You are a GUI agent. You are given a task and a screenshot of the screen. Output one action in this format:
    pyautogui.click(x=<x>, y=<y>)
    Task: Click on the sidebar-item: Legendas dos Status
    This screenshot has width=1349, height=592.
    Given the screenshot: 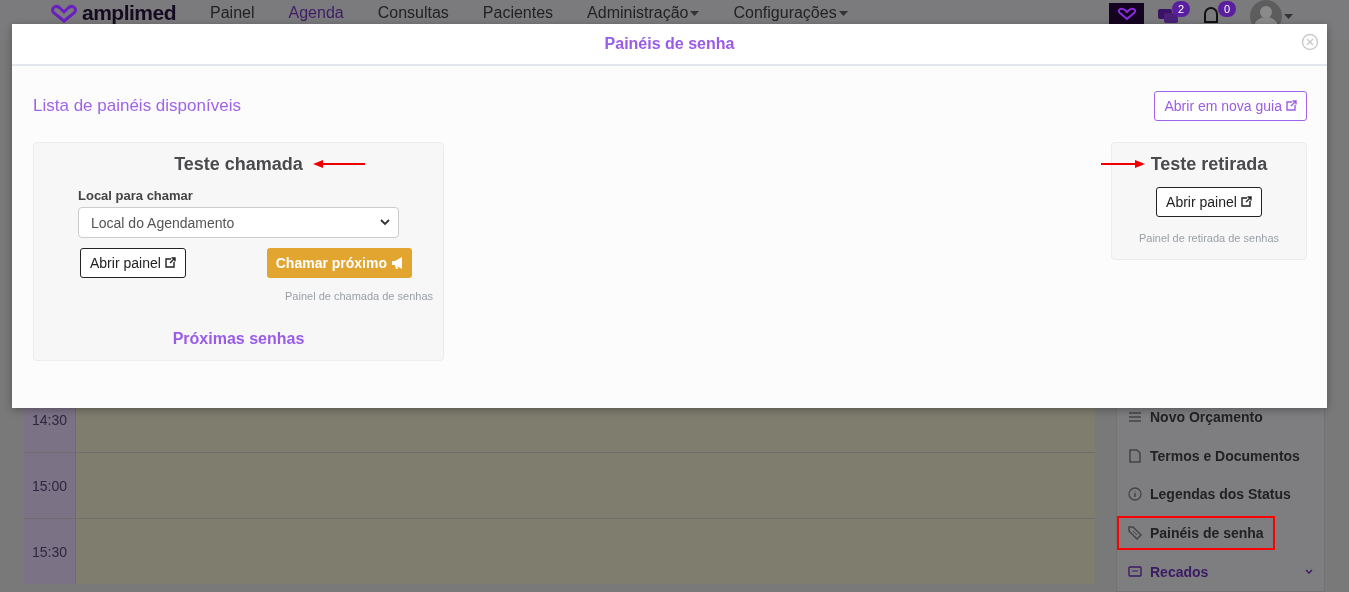 What is the action you would take?
    pyautogui.click(x=1209, y=494)
    